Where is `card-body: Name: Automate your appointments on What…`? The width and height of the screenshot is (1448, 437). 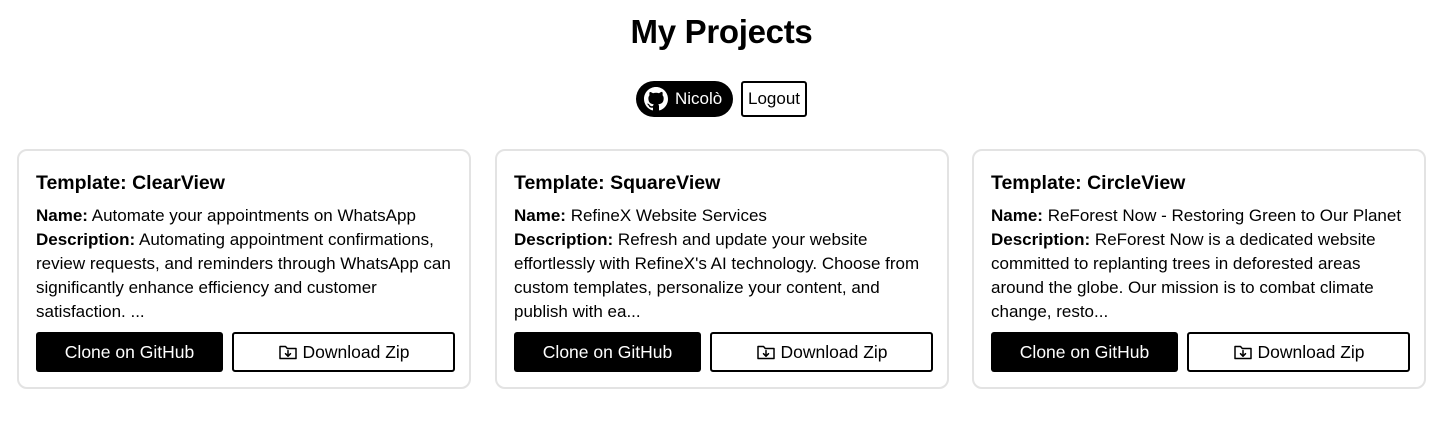 card-body: Name: Automate your appointments on What… is located at coordinates (244, 264).